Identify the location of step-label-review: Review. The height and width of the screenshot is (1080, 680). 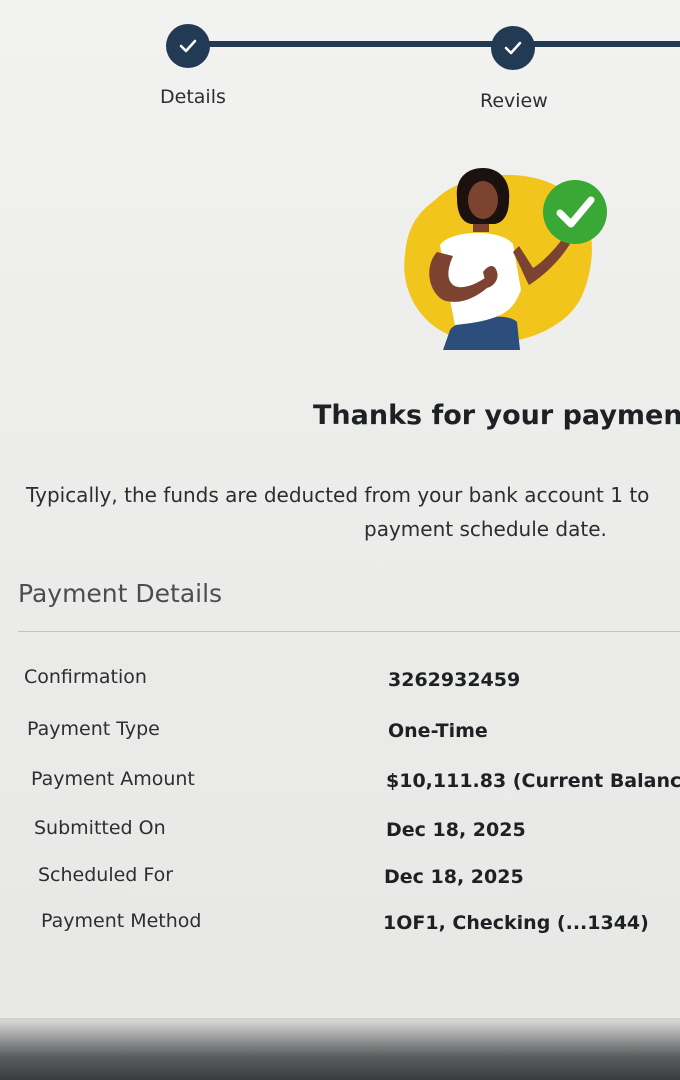
(514, 101).